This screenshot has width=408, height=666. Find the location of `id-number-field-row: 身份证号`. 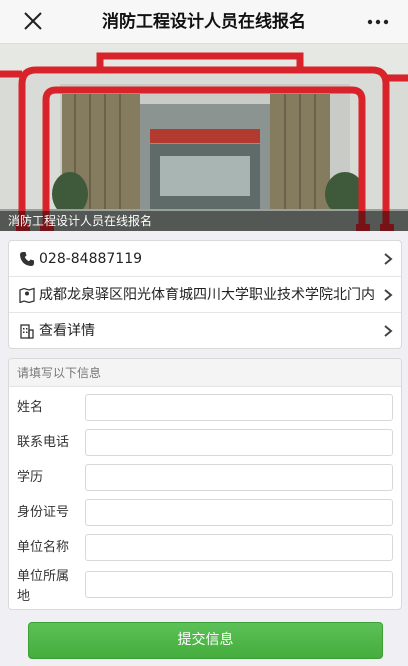

id-number-field-row: 身份证号 is located at coordinates (205, 513).